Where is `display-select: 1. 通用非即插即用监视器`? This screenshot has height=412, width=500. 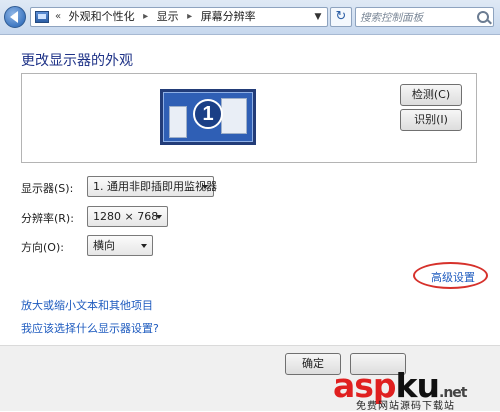 display-select: 1. 通用非即插即用监视器 is located at coordinates (152, 186).